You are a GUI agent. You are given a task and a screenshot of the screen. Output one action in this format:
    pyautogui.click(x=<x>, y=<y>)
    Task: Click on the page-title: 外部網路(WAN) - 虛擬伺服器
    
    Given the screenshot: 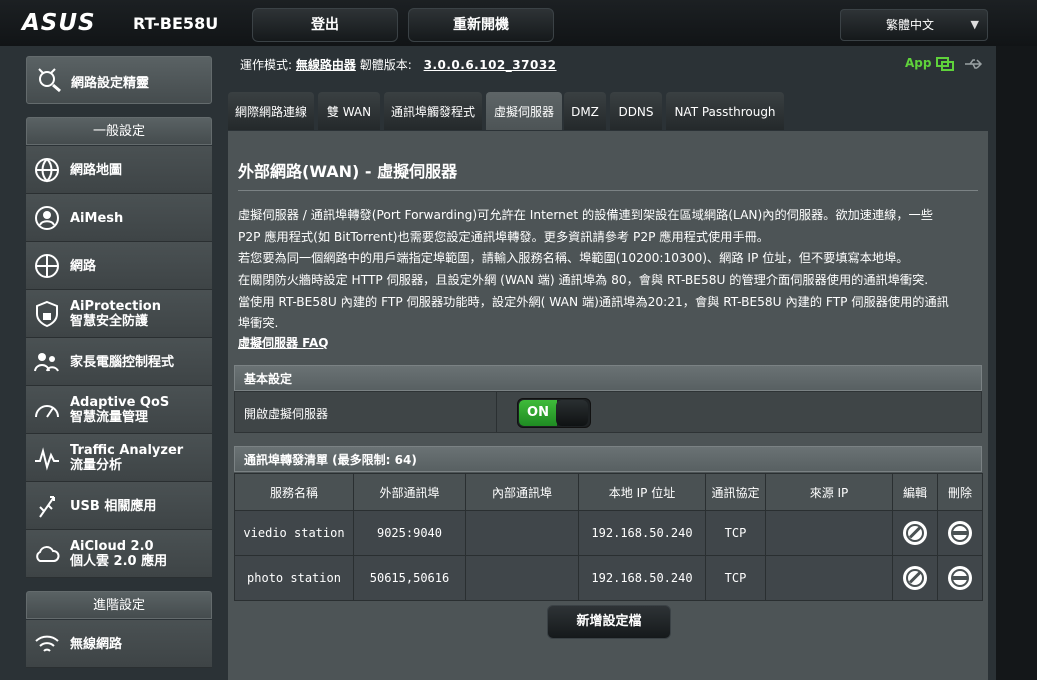 What is the action you would take?
    pyautogui.click(x=348, y=171)
    